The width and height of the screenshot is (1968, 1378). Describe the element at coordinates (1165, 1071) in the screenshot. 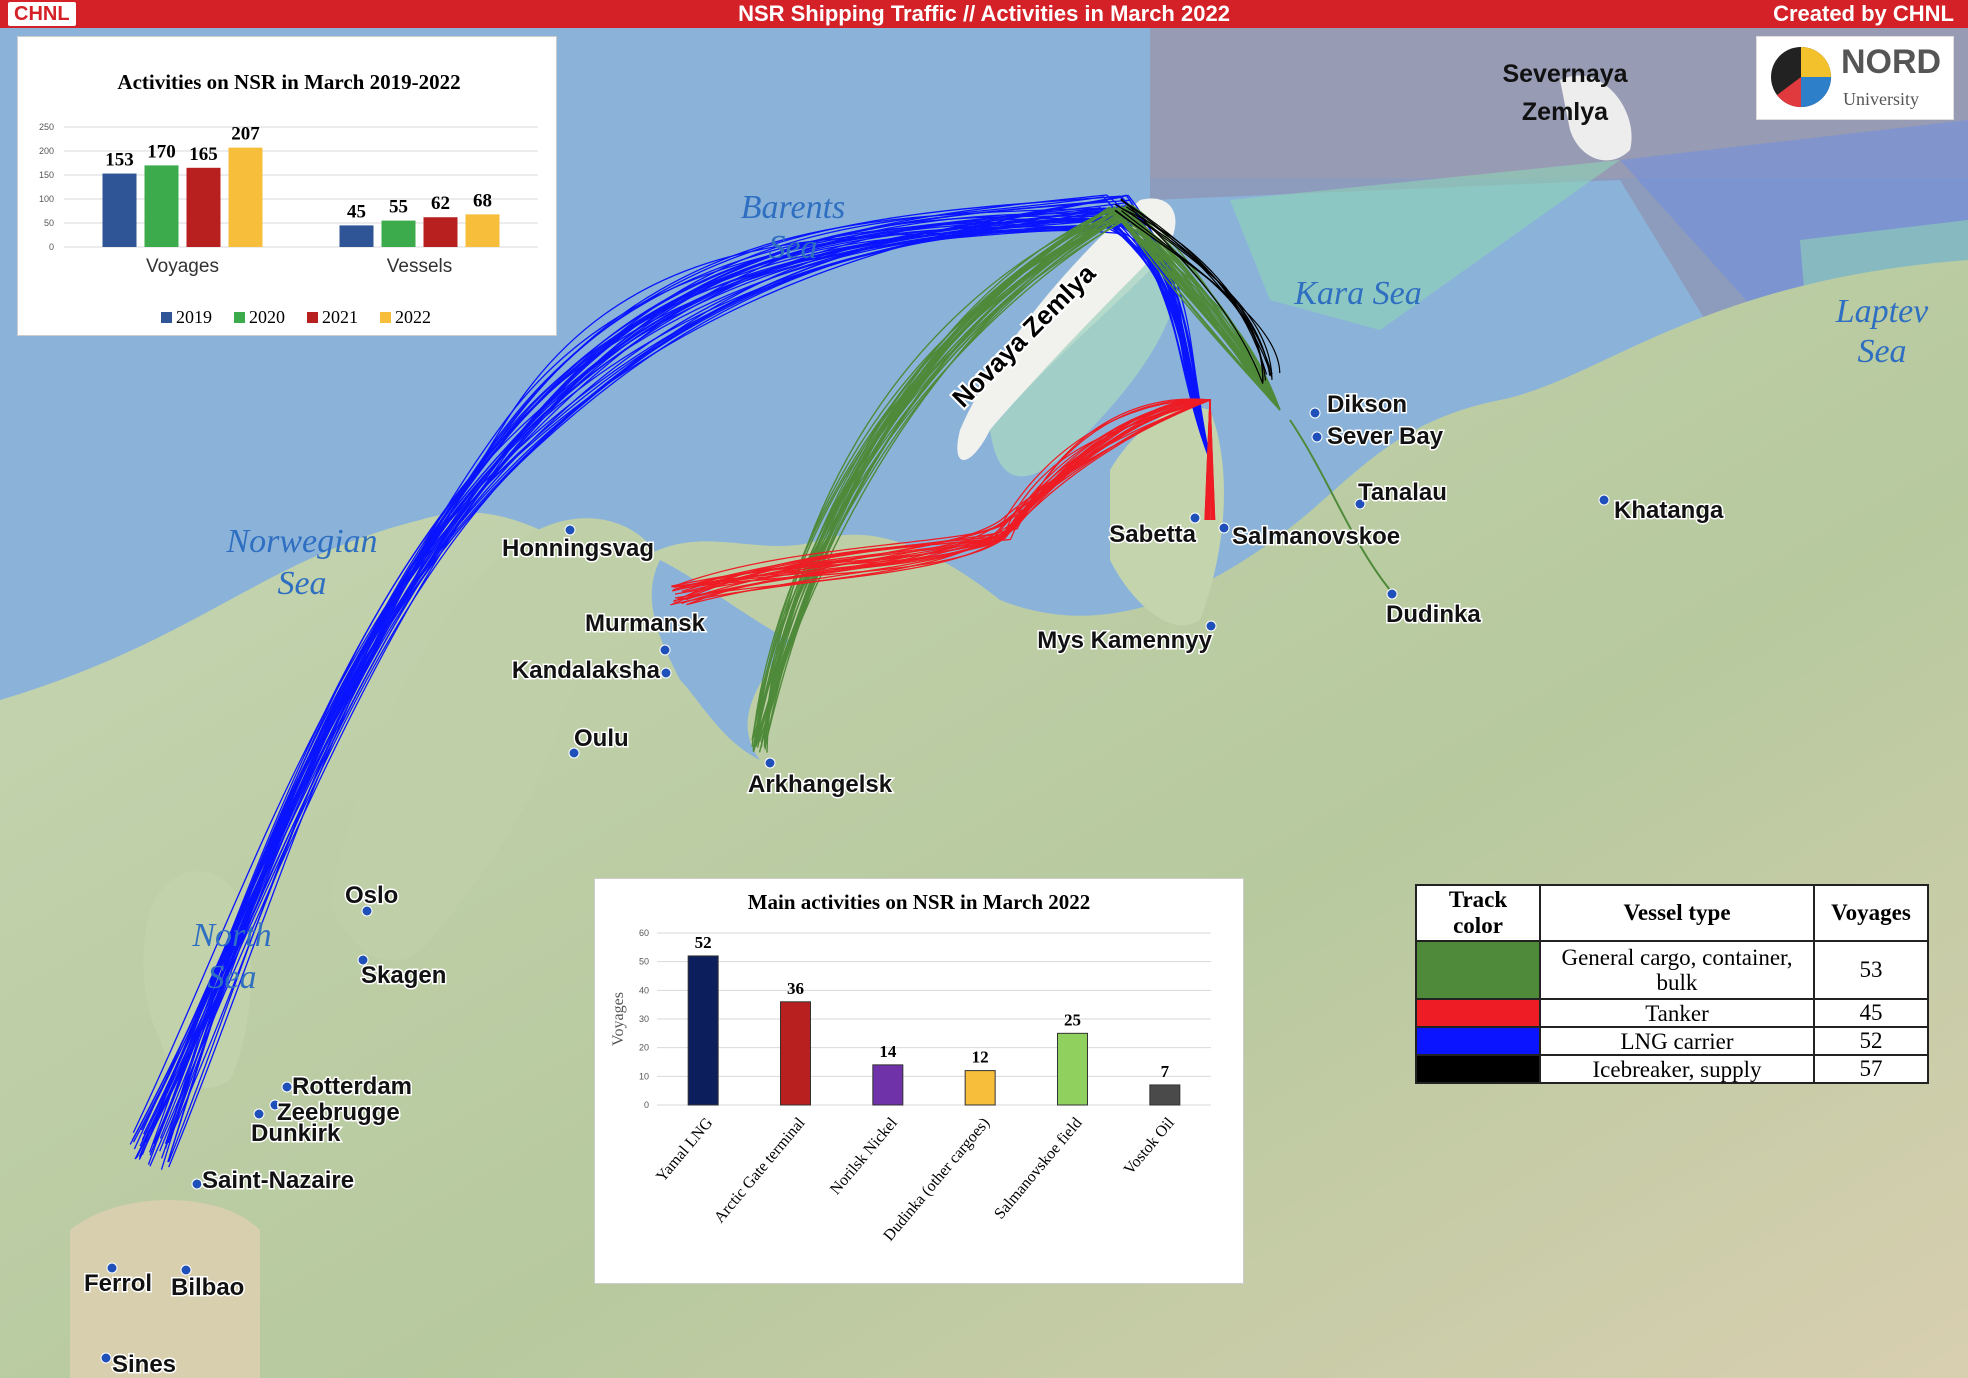

I see `chart2-data-label: 7` at that location.